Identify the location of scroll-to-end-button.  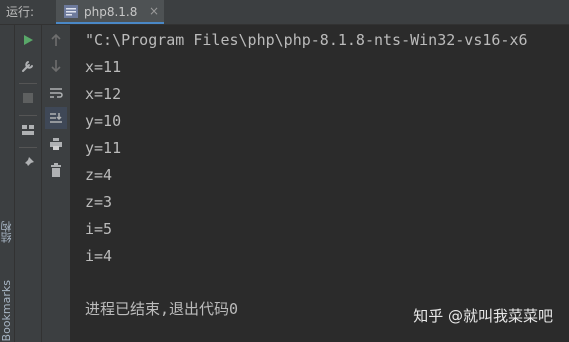
(56, 118).